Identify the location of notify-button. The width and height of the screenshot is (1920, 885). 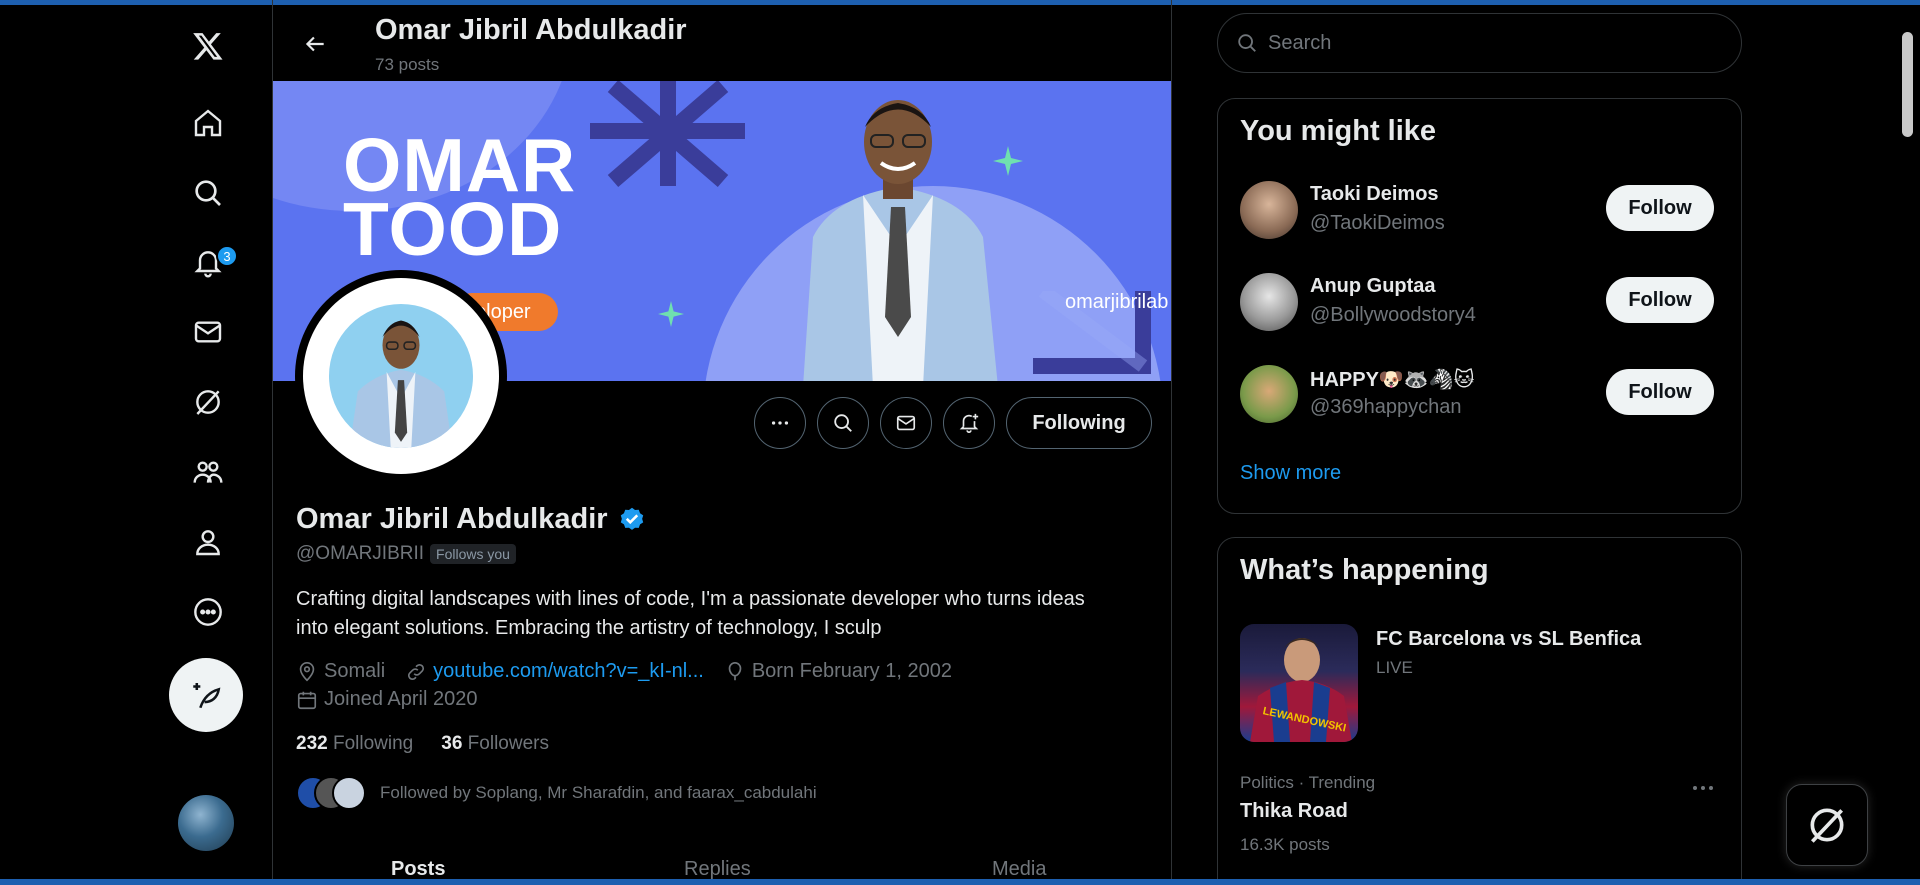
(969, 423).